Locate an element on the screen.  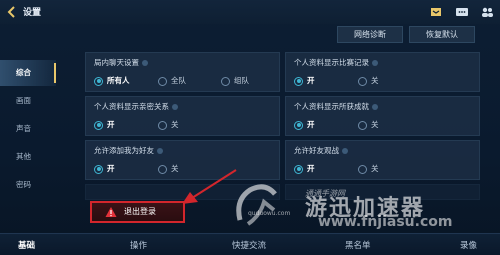
lan-chat-title: 局内聊天设置 is located at coordinates (116, 62).